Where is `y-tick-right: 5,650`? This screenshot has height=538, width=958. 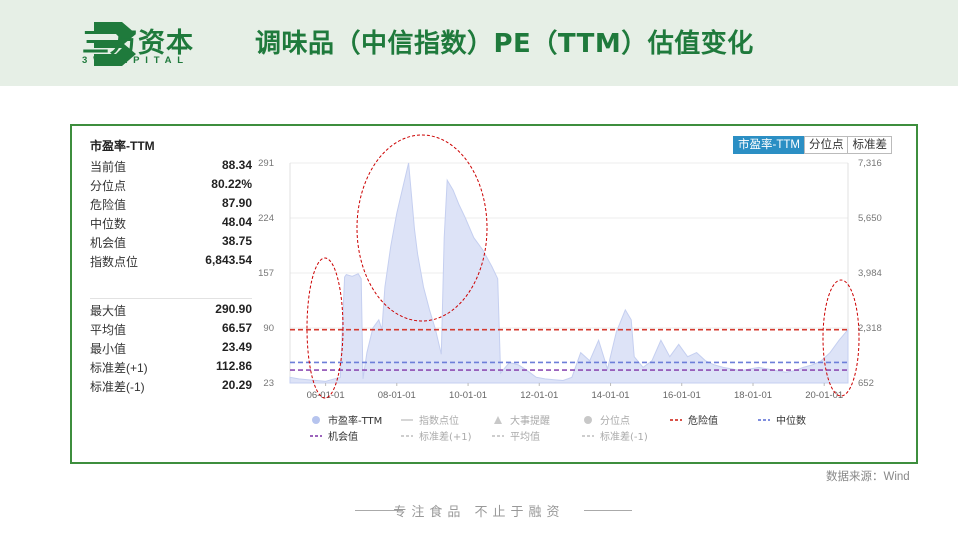
y-tick-right: 5,650 is located at coordinates (870, 218).